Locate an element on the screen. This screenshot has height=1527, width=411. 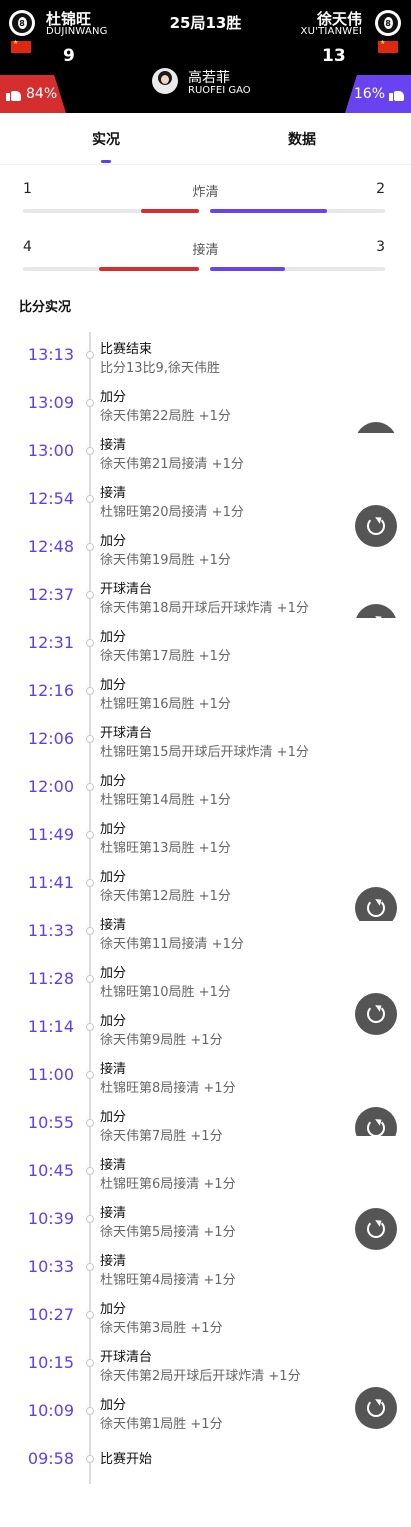
timeline-event: 11:41 加分 徐天伟第12局胜 +1分 is located at coordinates (205, 884).